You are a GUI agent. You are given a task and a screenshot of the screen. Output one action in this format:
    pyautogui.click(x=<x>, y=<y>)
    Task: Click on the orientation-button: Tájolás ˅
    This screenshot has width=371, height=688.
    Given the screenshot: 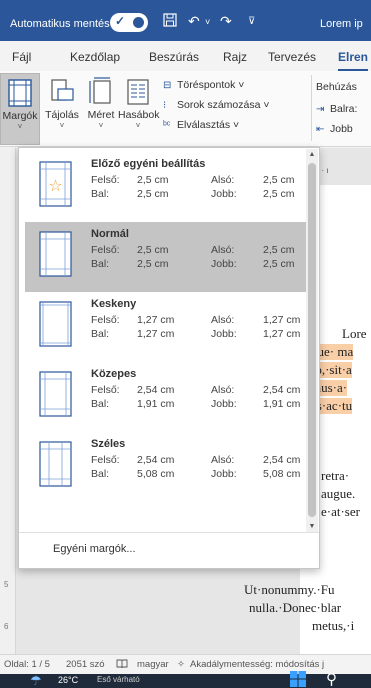 What is the action you would take?
    pyautogui.click(x=62, y=109)
    